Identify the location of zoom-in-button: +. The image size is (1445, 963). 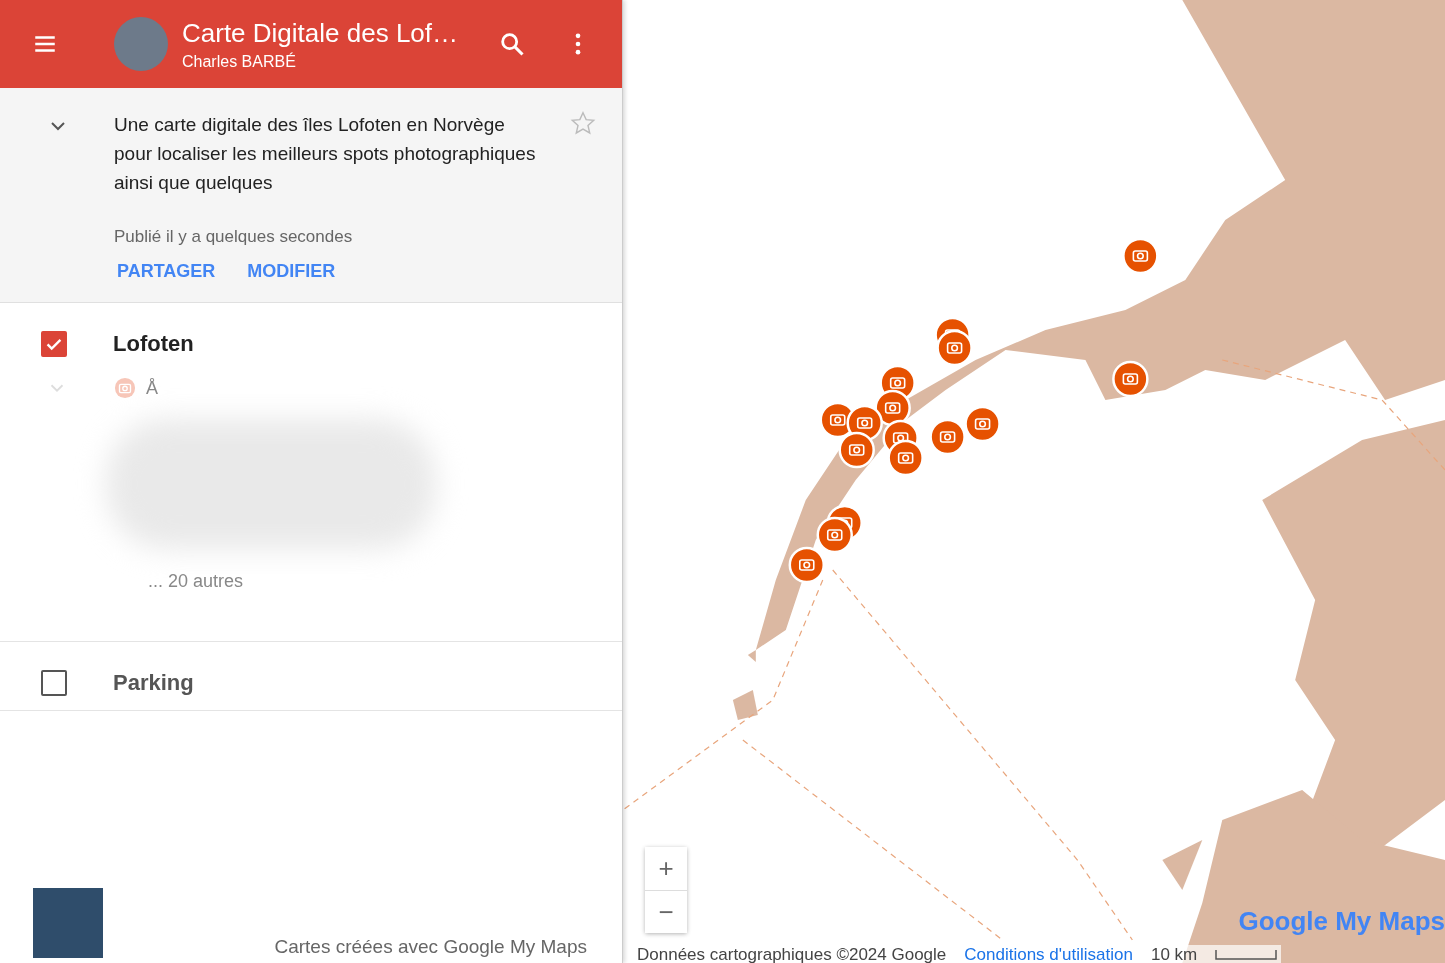
(666, 868).